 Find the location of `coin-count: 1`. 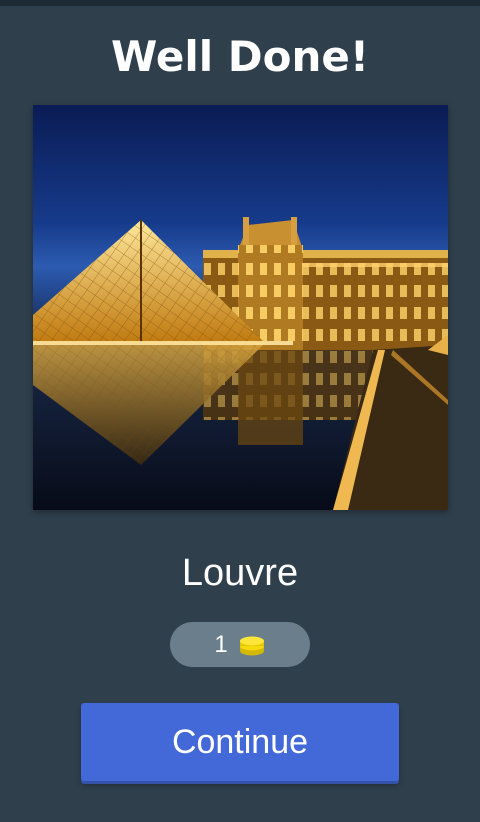

coin-count: 1 is located at coordinates (221, 644).